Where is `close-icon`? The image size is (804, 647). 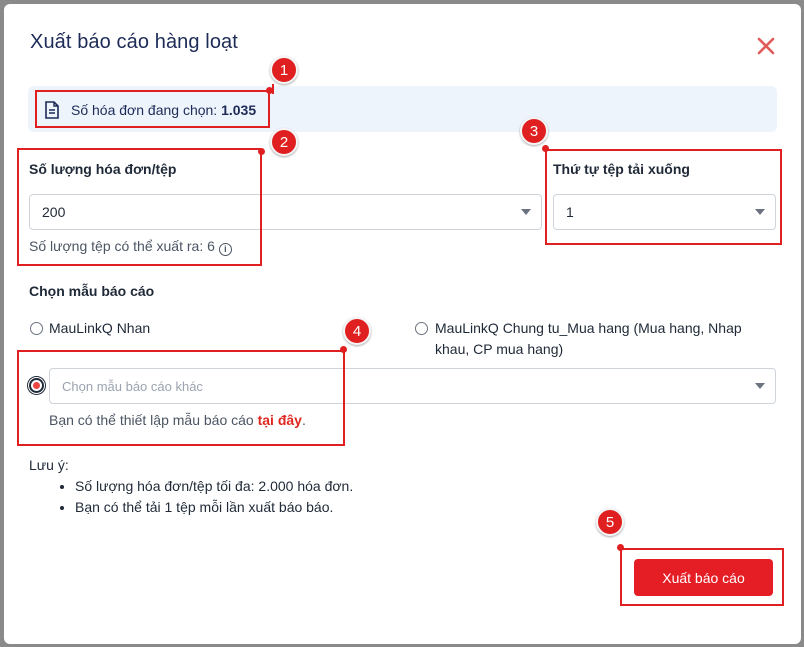 close-icon is located at coordinates (766, 46).